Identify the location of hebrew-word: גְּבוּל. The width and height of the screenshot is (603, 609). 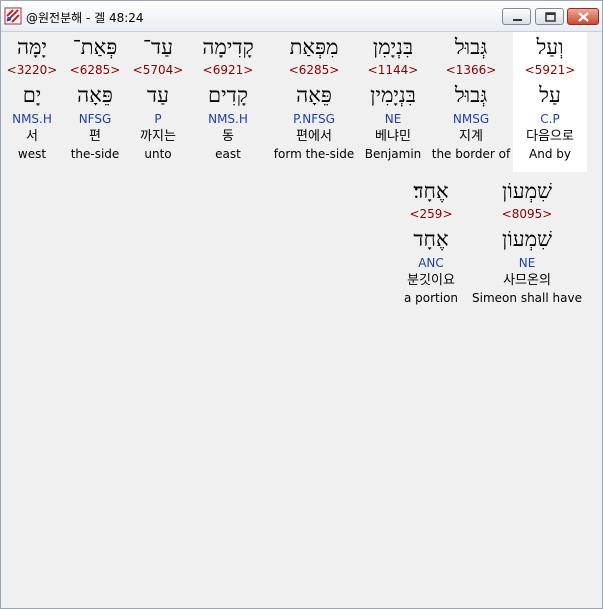
(471, 47).